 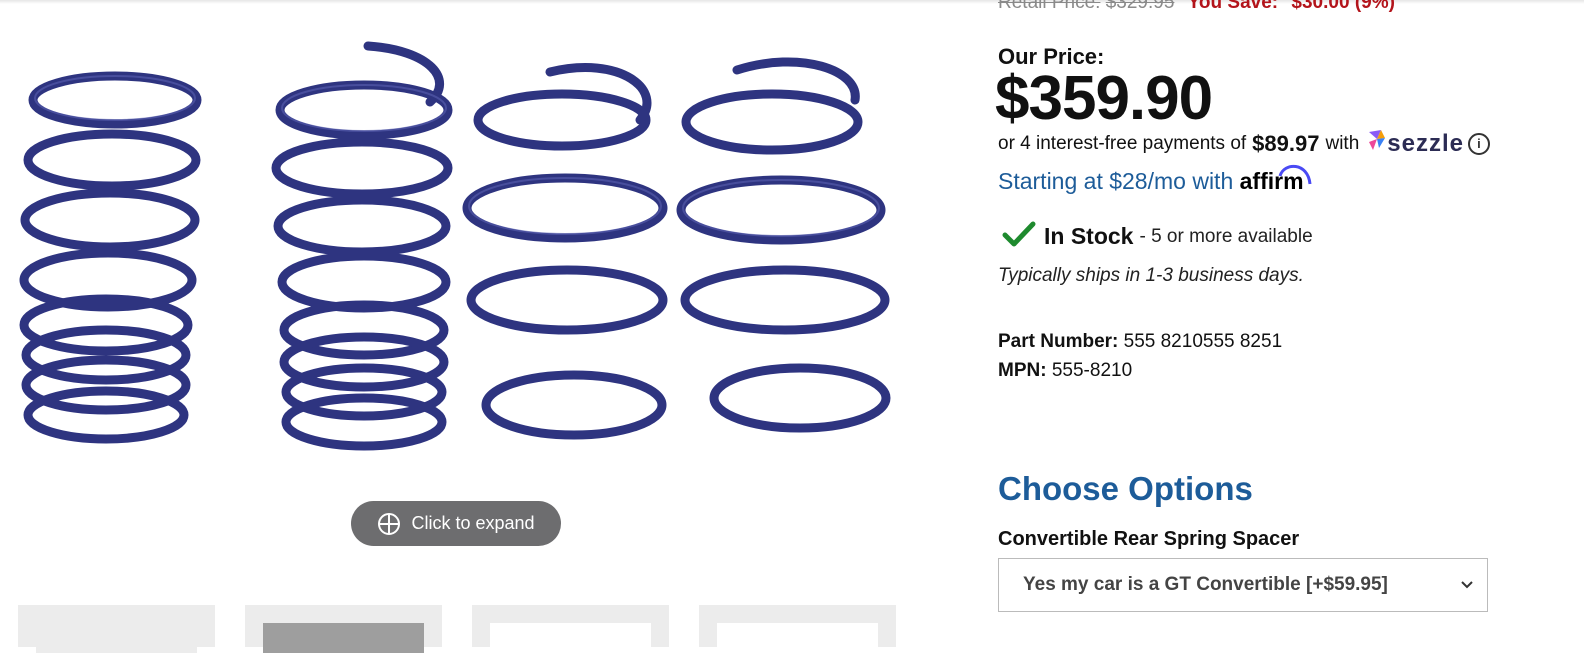 I want to click on sezzle-logo-icon, so click(x=1376, y=143).